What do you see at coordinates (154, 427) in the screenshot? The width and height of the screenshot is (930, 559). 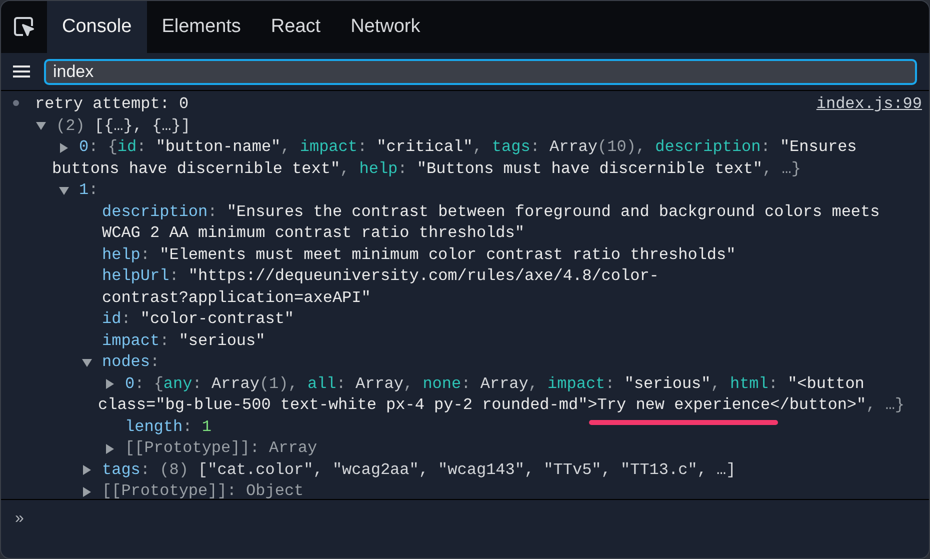 I see `property-key: length` at bounding box center [154, 427].